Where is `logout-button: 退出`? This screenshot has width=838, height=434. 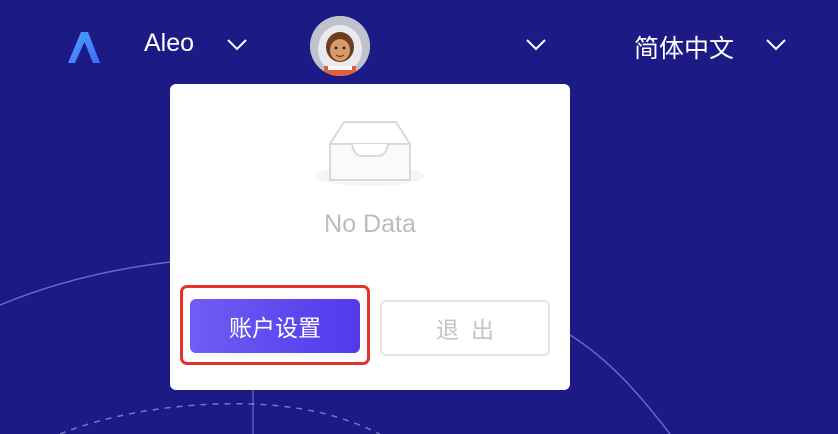
logout-button: 退出 is located at coordinates (465, 328).